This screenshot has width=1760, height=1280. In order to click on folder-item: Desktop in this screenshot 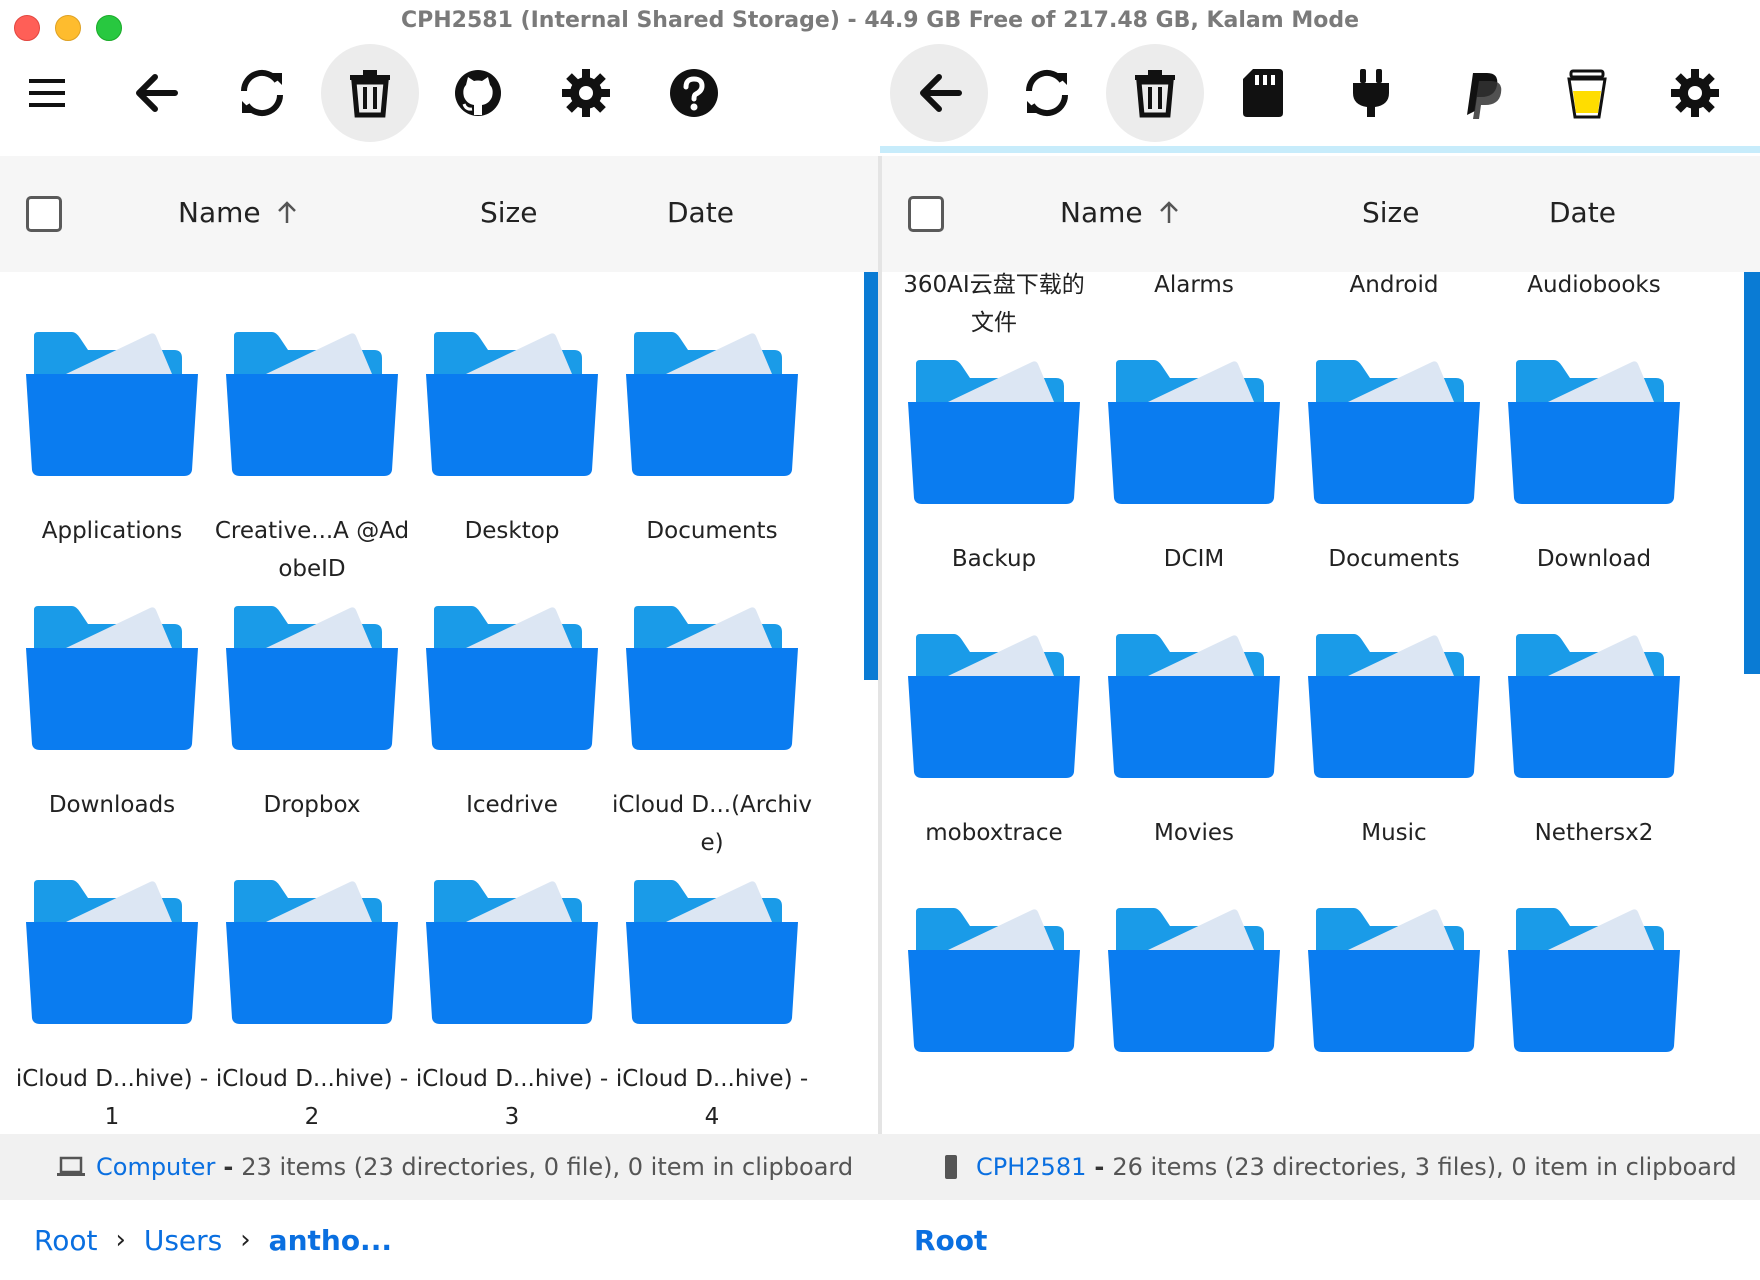, I will do `click(512, 467)`.